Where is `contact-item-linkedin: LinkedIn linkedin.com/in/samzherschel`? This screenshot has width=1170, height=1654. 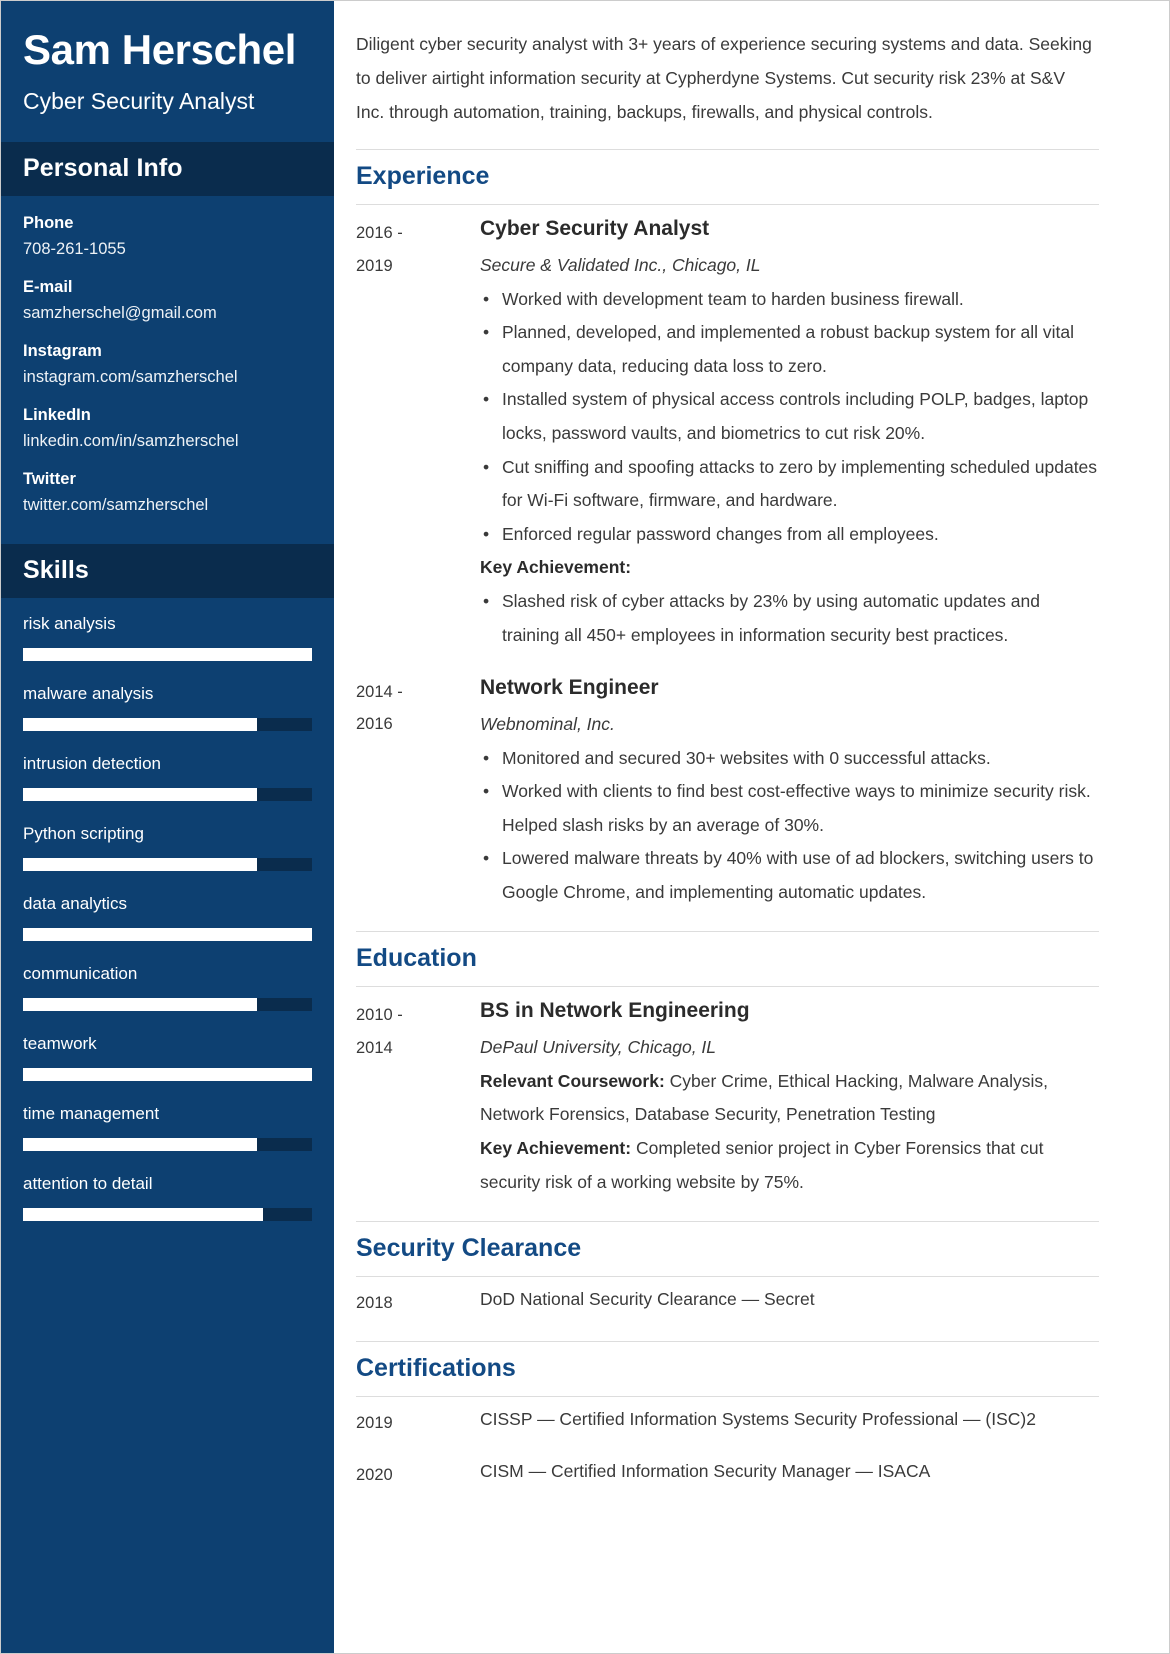
contact-item-linkedin: LinkedIn linkedin.com/in/samzherschel is located at coordinates (167, 428).